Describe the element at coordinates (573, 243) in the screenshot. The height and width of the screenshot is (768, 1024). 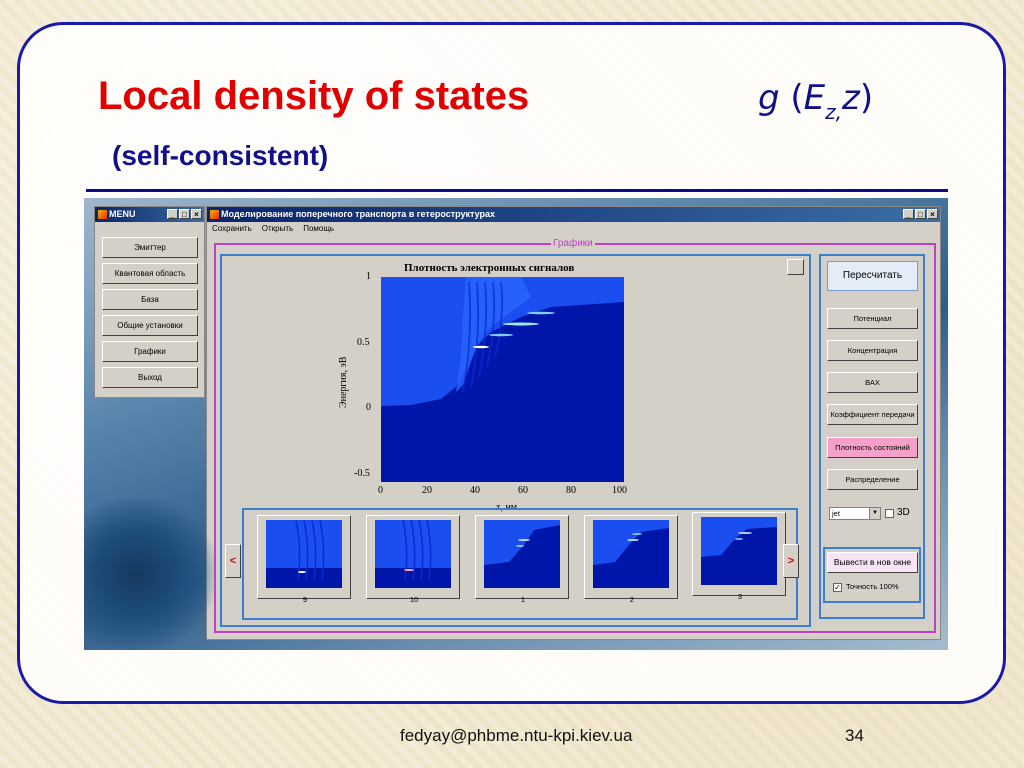
I see `graphs-group-label: Графики` at that location.